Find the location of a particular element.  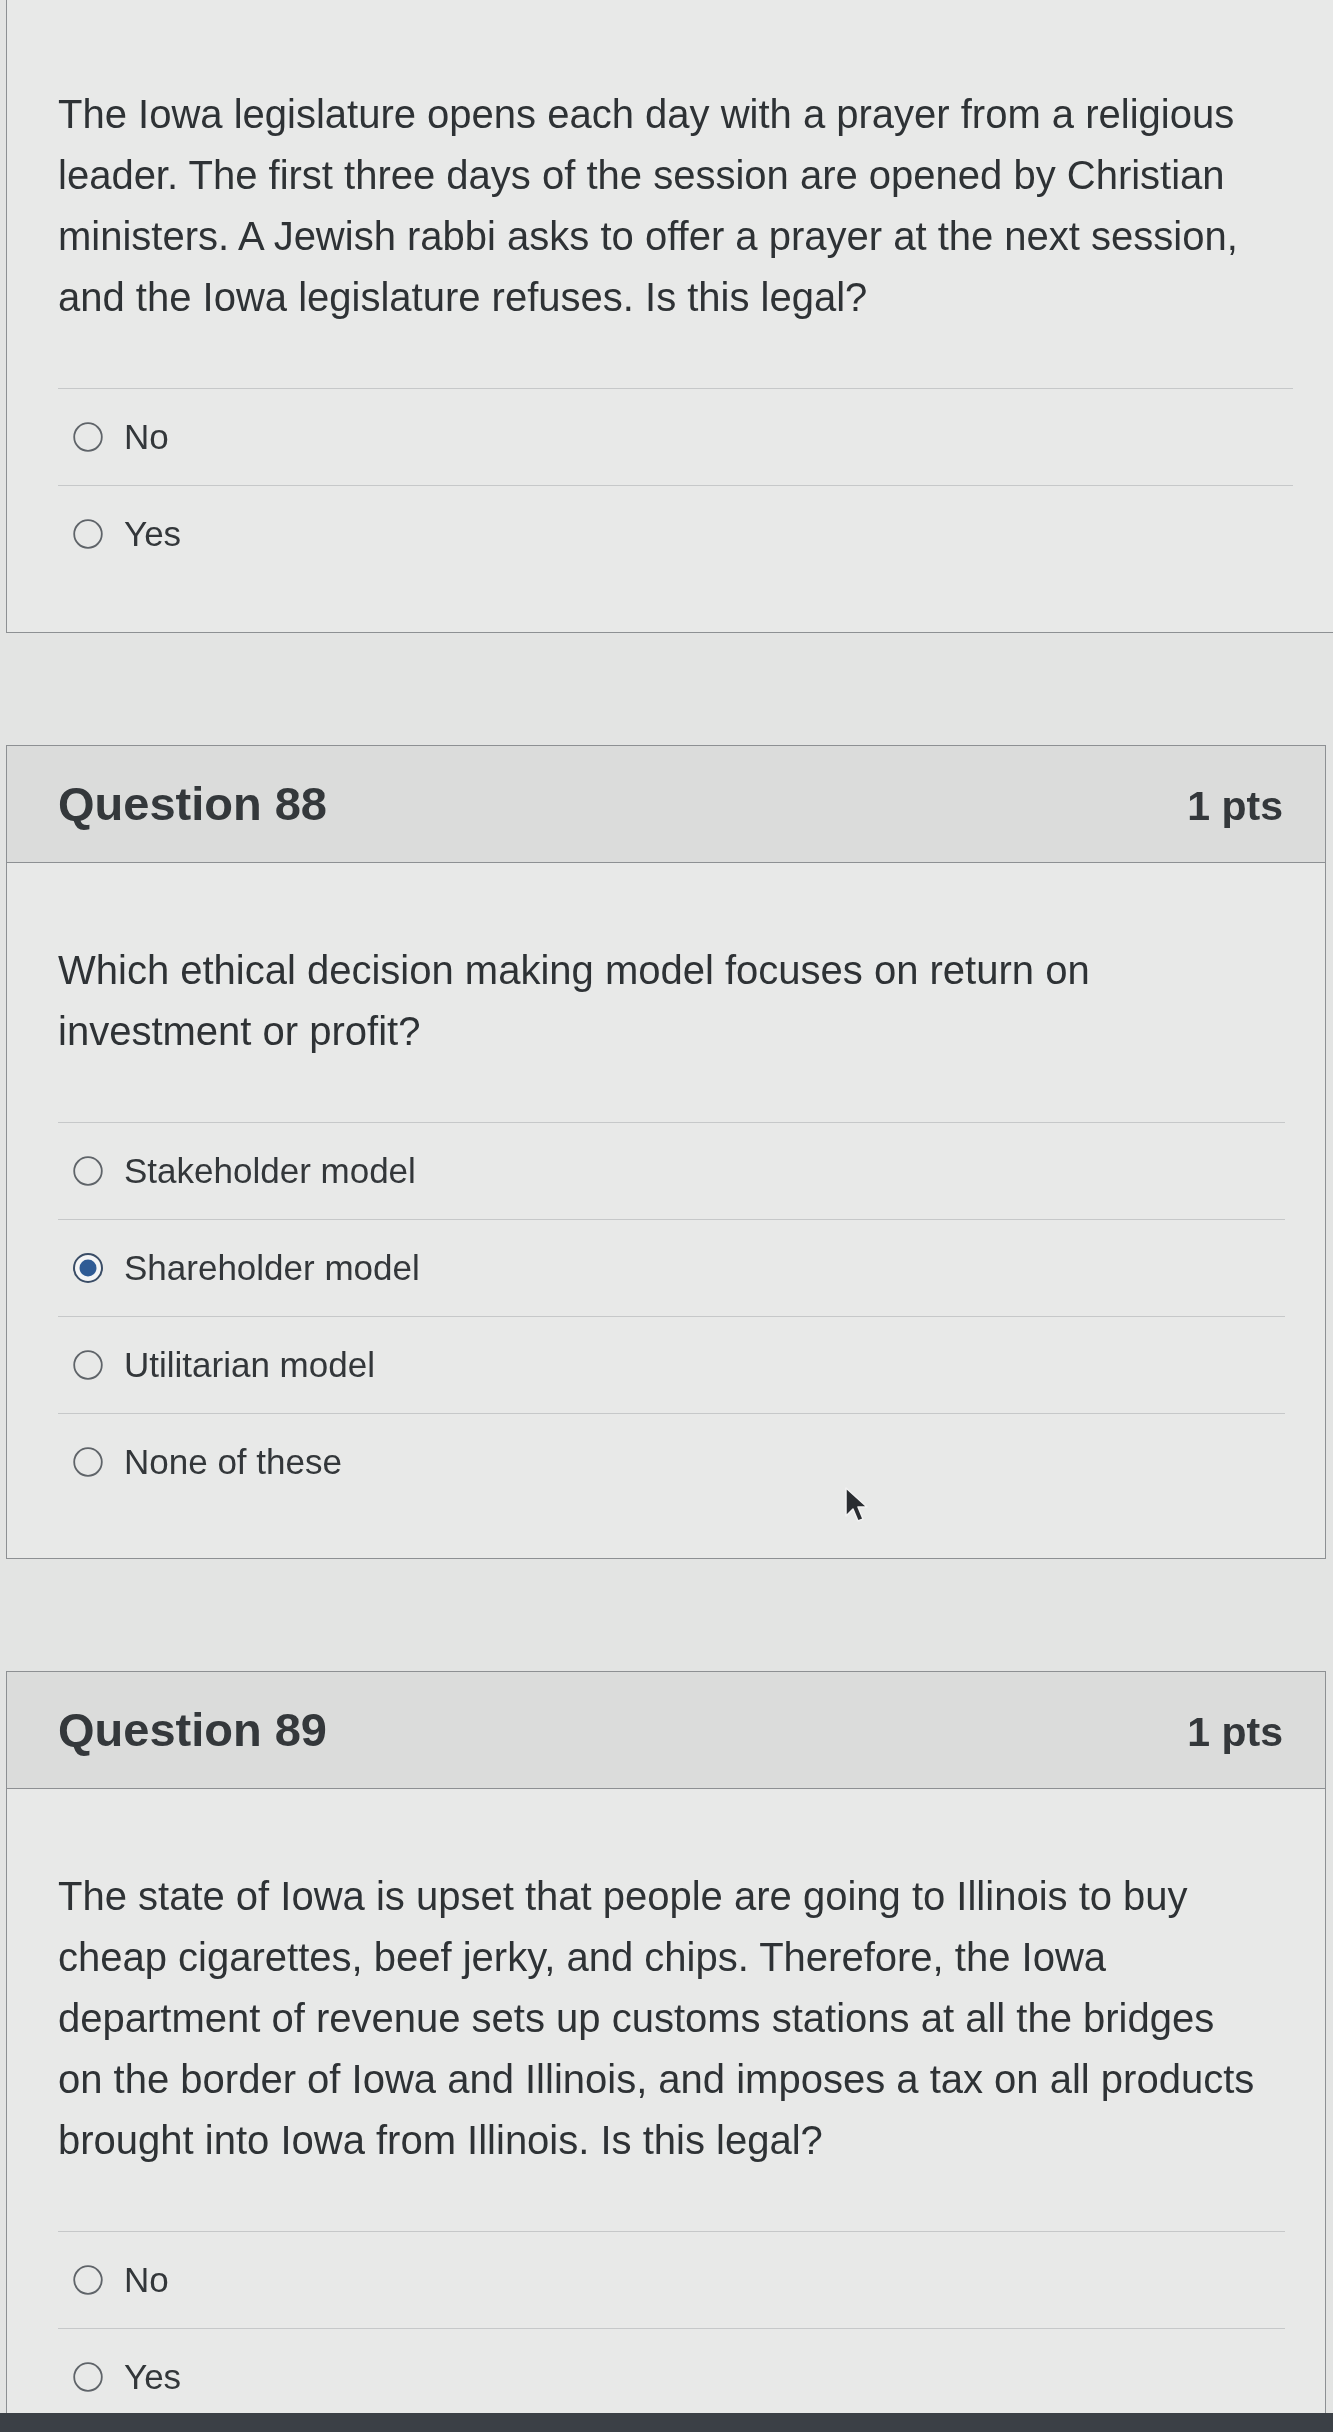

question-title: Question 88 is located at coordinates (192, 804).